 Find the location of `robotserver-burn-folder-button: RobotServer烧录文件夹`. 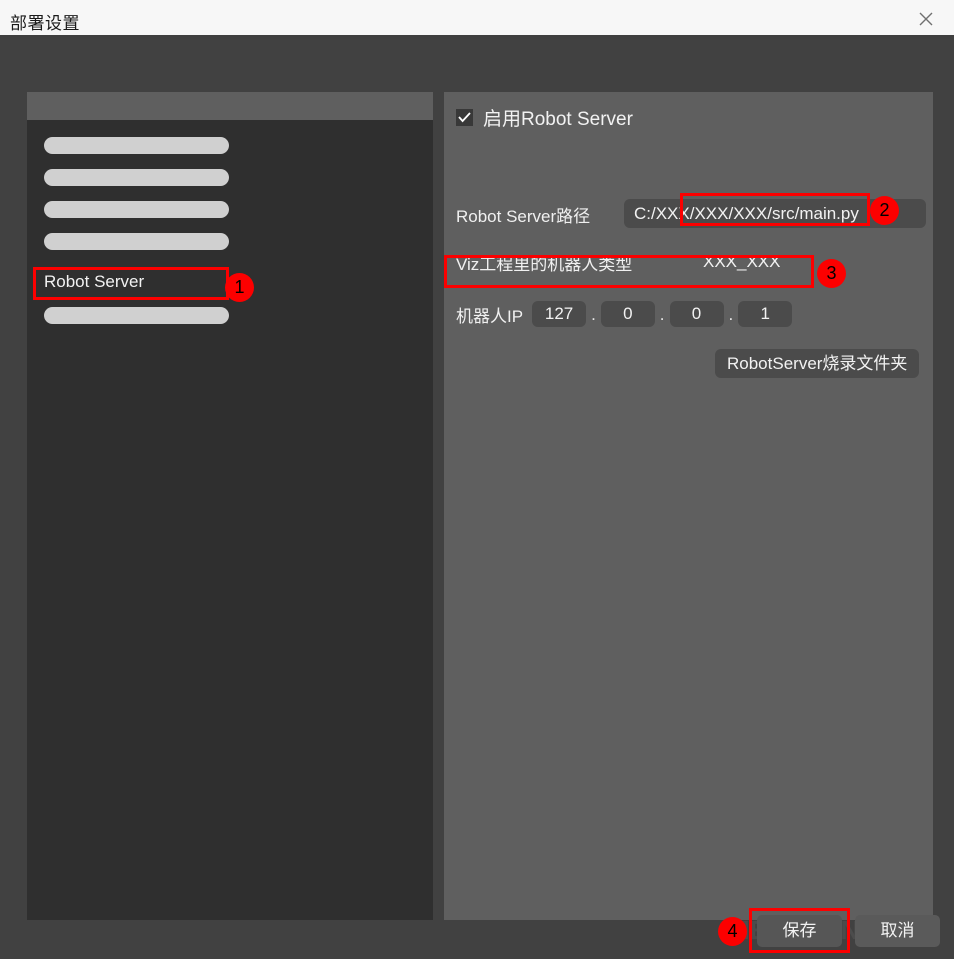

robotserver-burn-folder-button: RobotServer烧录文件夹 is located at coordinates (817, 363).